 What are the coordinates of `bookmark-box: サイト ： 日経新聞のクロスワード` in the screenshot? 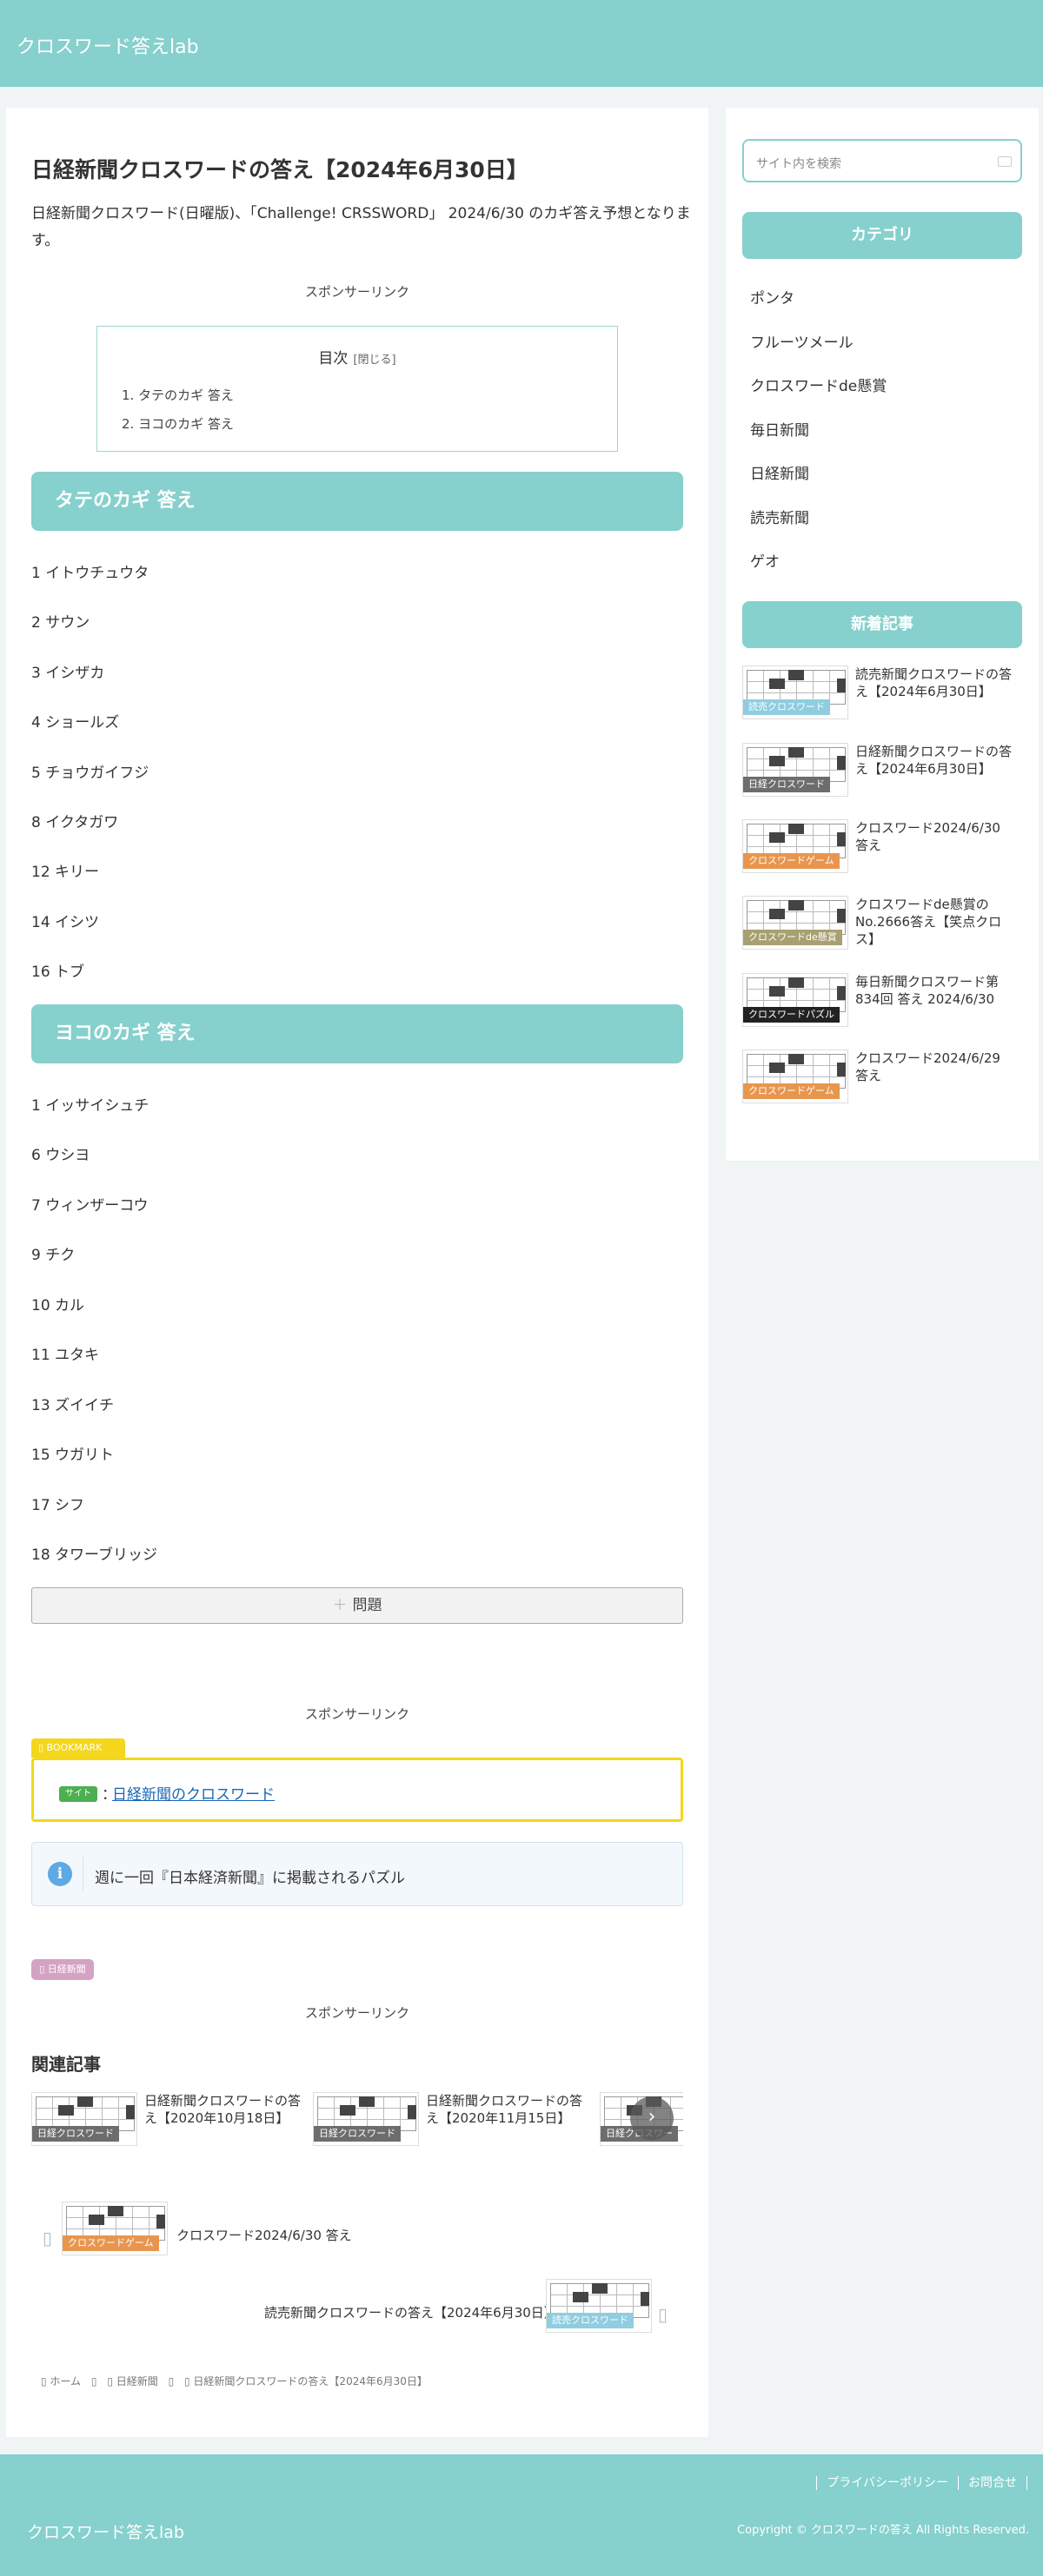 It's located at (357, 1790).